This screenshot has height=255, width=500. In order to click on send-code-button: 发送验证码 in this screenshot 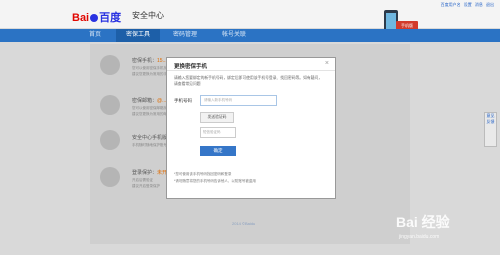, I will do `click(217, 117)`.